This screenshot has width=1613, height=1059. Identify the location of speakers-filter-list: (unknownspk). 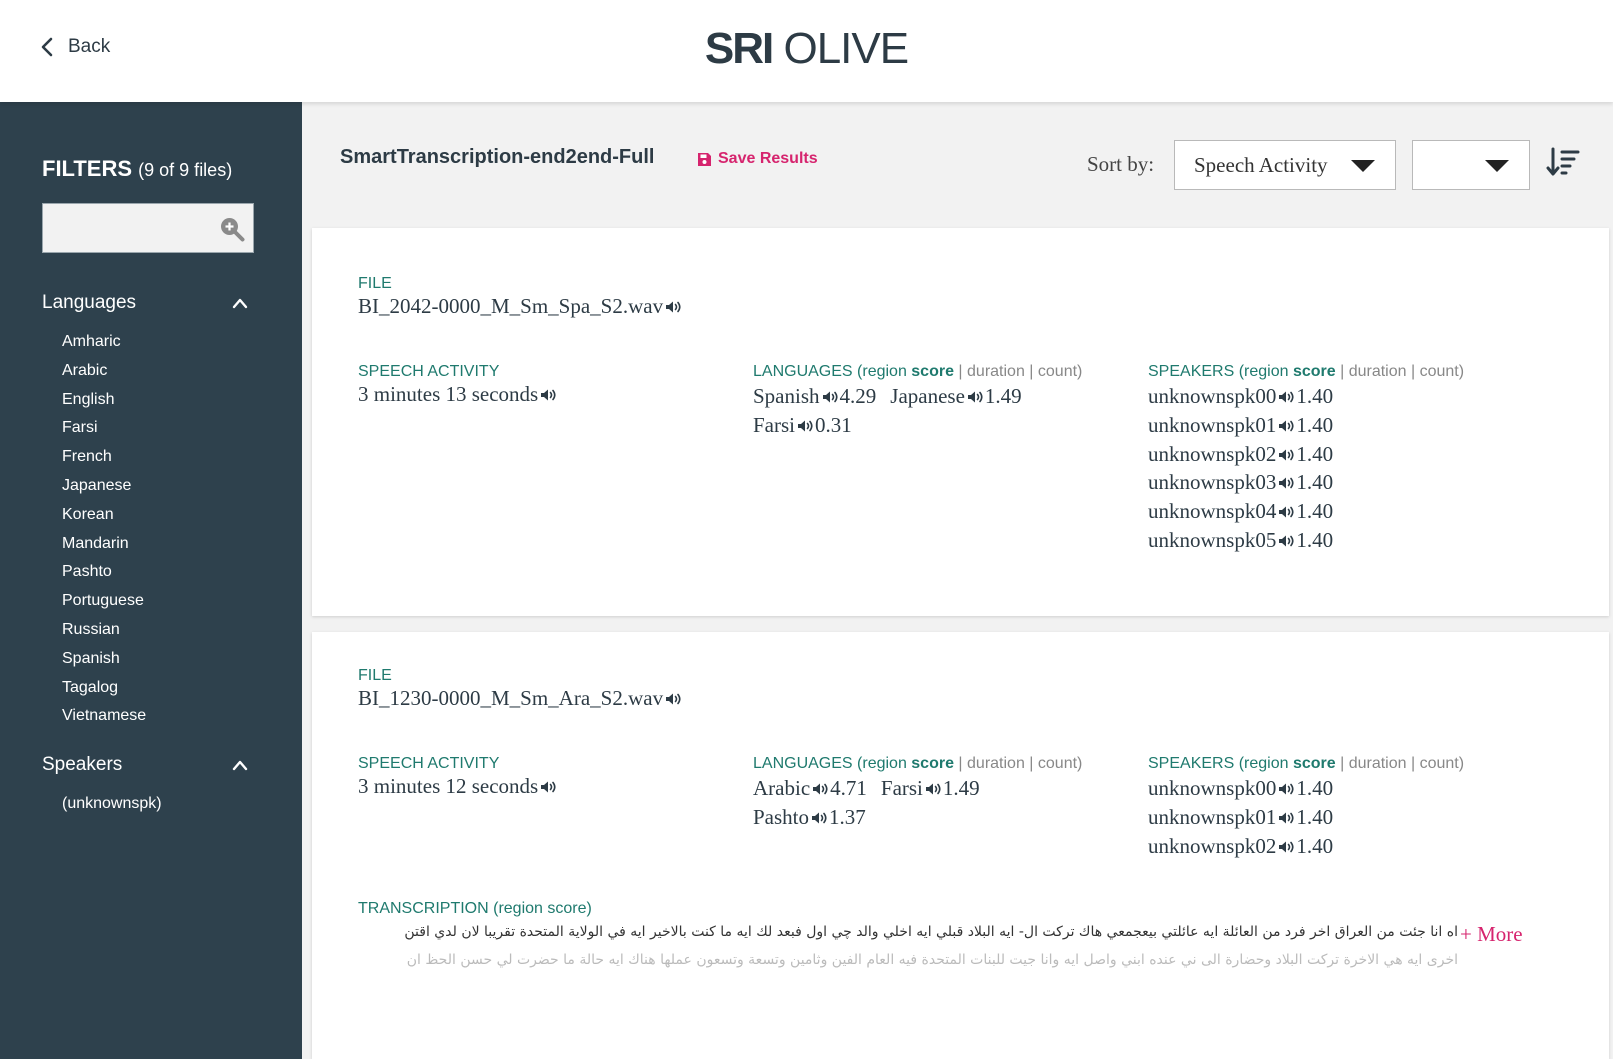
(112, 804).